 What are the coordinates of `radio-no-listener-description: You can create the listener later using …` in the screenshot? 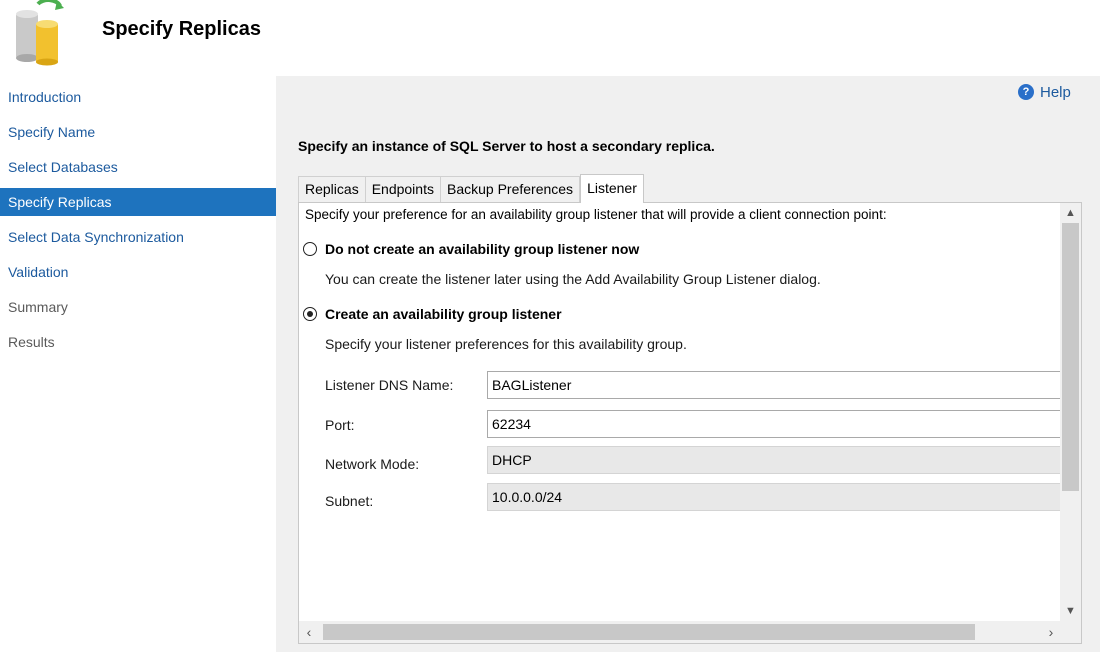 It's located at (573, 279).